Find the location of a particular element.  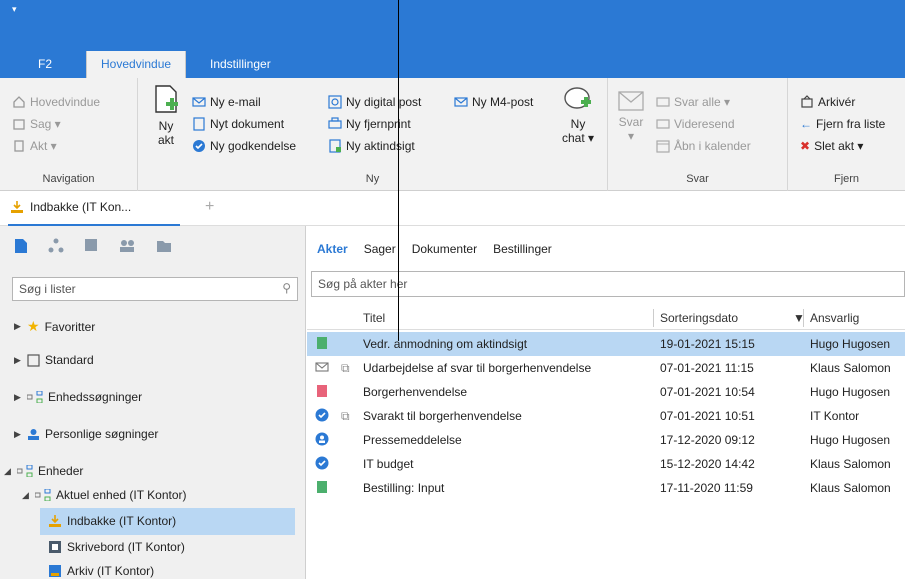

nyt-dokument-button: Nyt dokument is located at coordinates (238, 124).